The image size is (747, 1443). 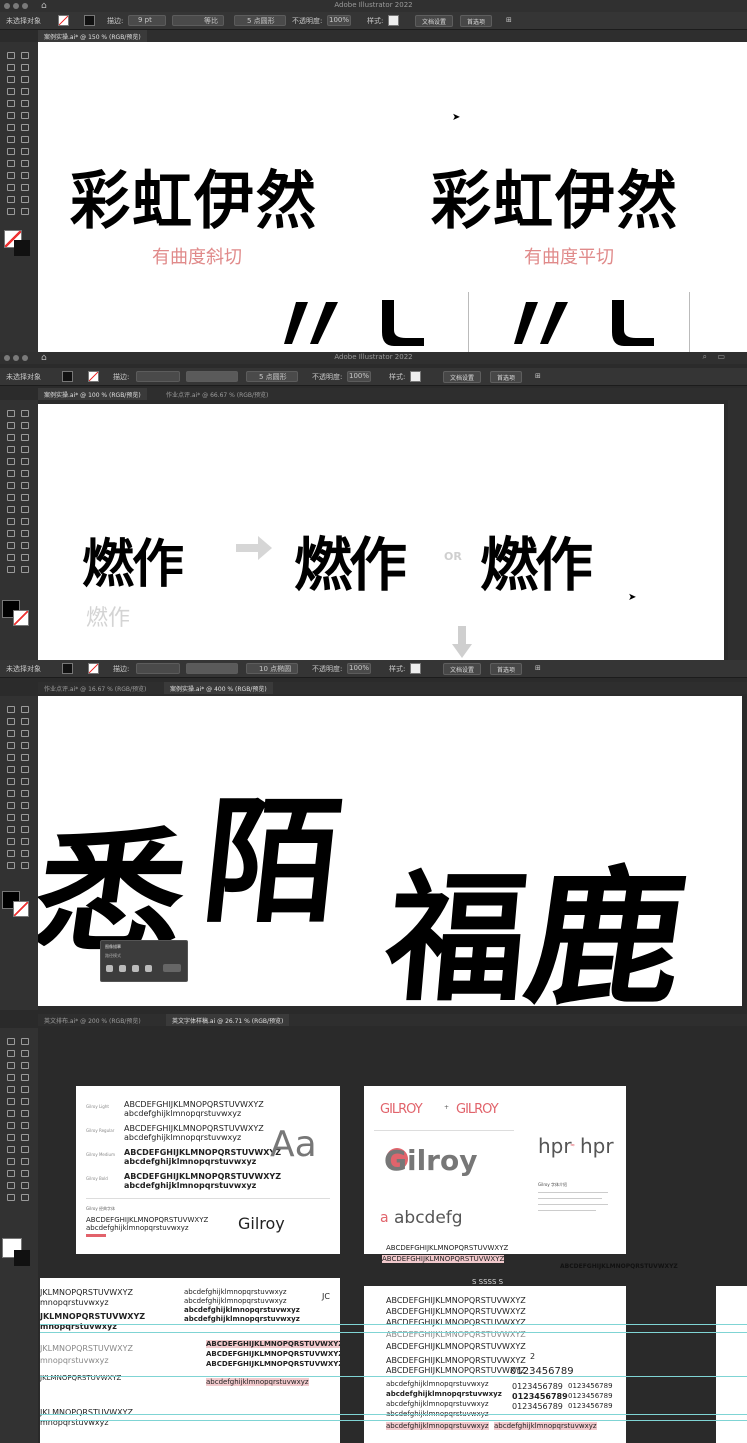 What do you see at coordinates (109, 968) in the screenshot?
I see `trace-preset-icon` at bounding box center [109, 968].